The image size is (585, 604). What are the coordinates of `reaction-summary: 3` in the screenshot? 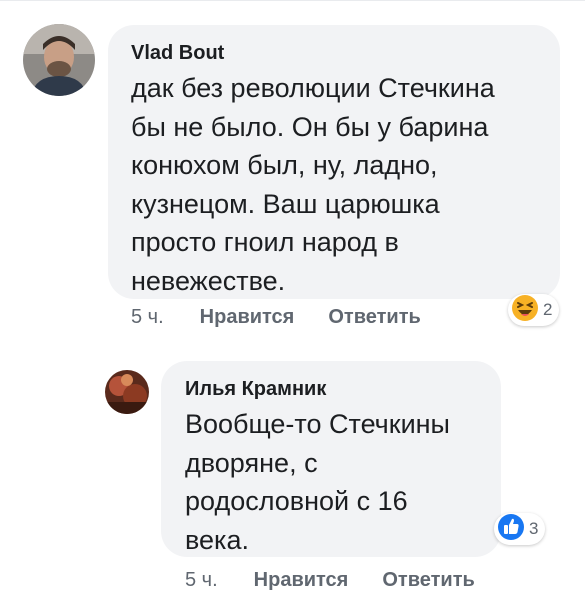 It's located at (520, 529).